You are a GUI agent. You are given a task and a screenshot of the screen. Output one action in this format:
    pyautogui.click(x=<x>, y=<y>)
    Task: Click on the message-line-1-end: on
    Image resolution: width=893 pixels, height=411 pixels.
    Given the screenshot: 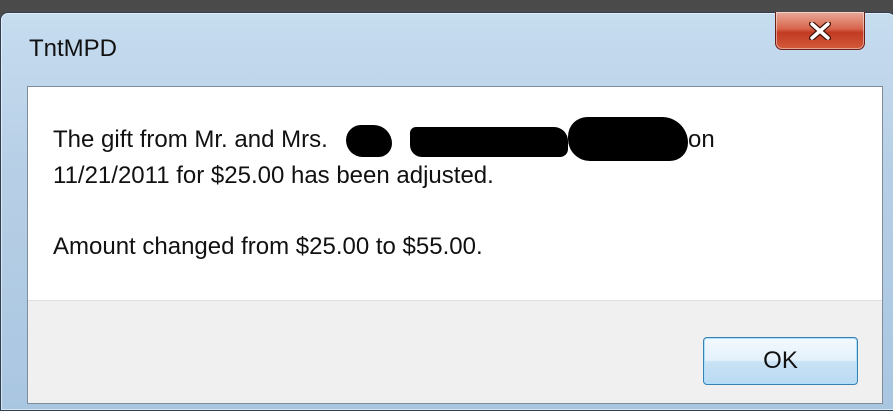 What is the action you would take?
    pyautogui.click(x=701, y=139)
    